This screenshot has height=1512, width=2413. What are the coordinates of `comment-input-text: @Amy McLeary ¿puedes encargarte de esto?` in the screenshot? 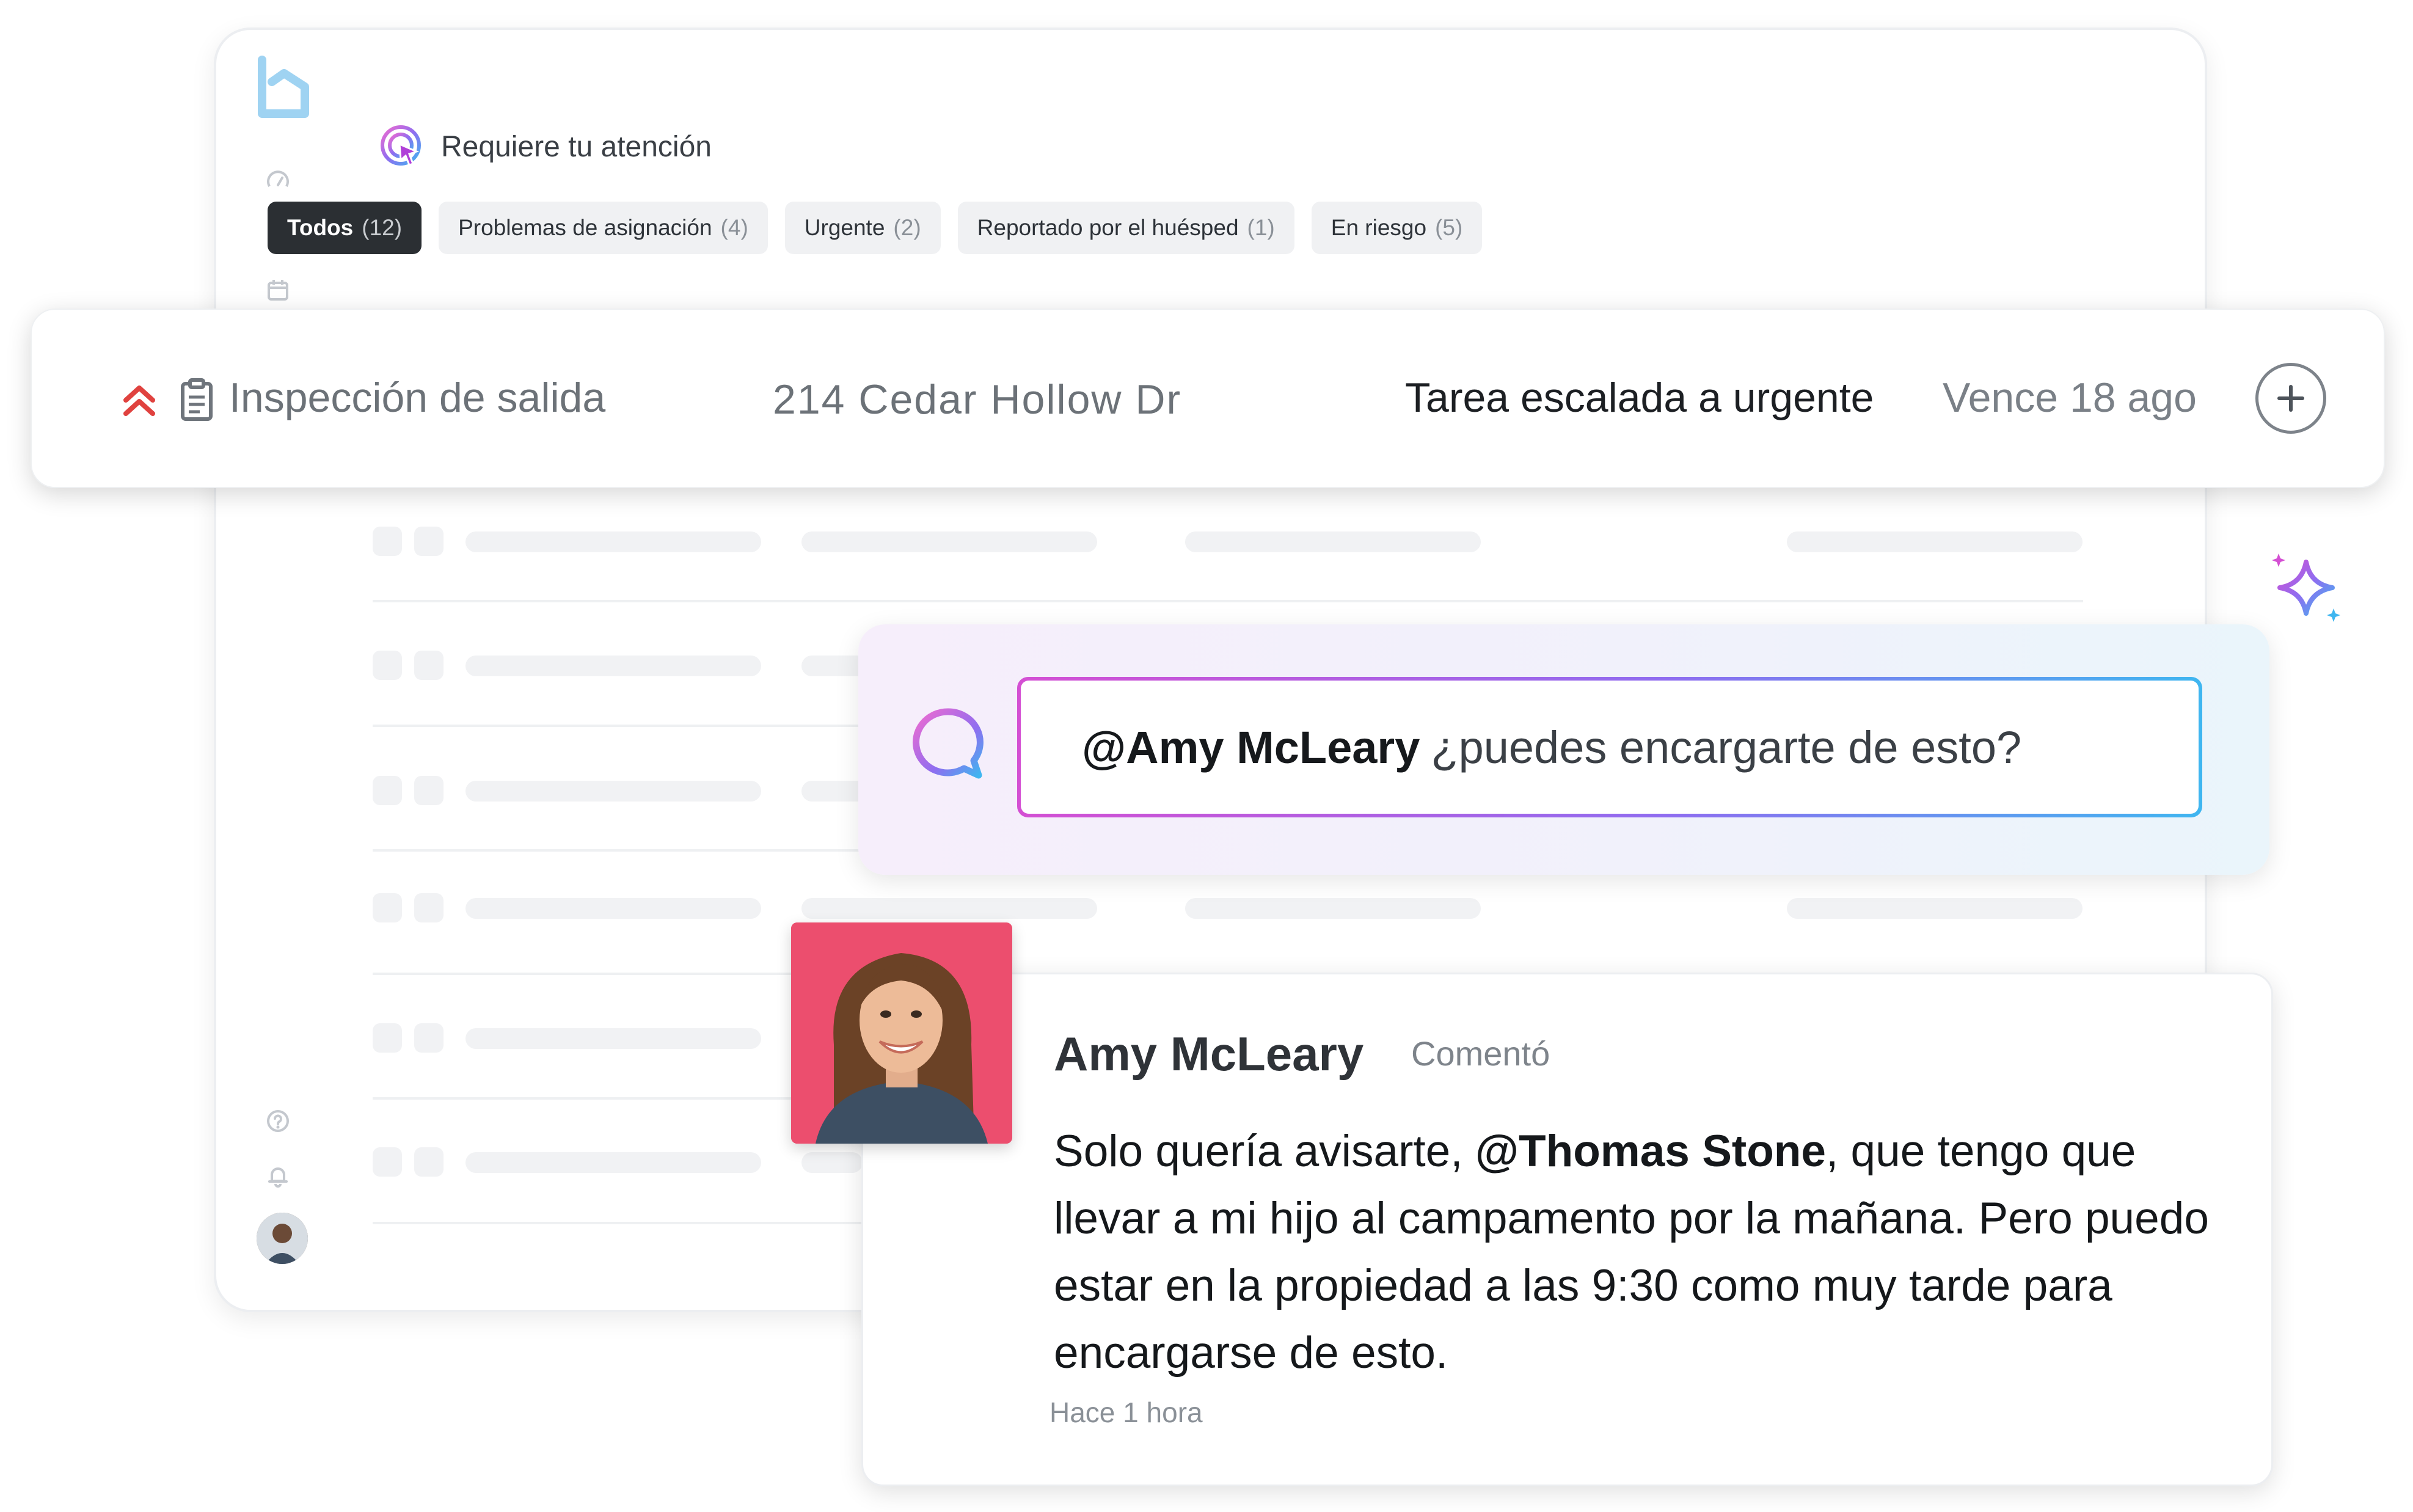 It's located at (1610, 747).